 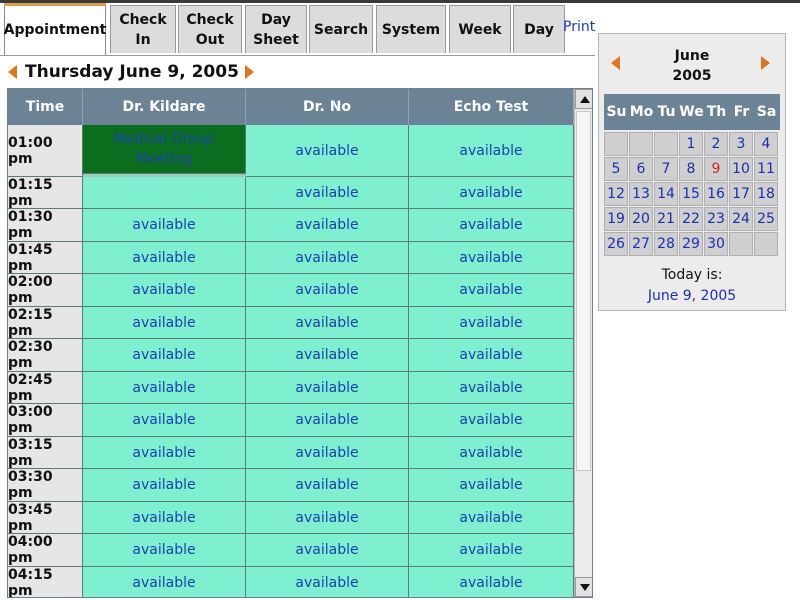 I want to click on next-day-arrow-icon, so click(x=249, y=72).